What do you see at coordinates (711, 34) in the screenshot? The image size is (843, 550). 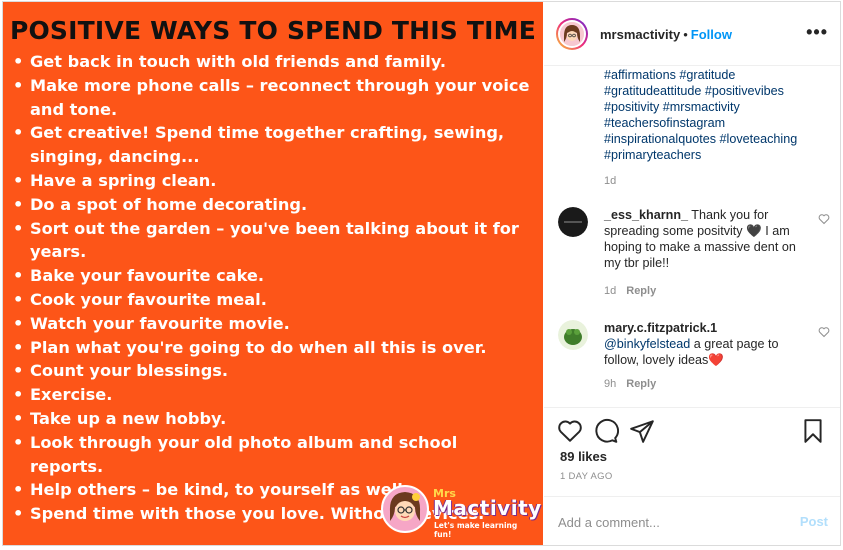 I see `follow-button: Follow` at bounding box center [711, 34].